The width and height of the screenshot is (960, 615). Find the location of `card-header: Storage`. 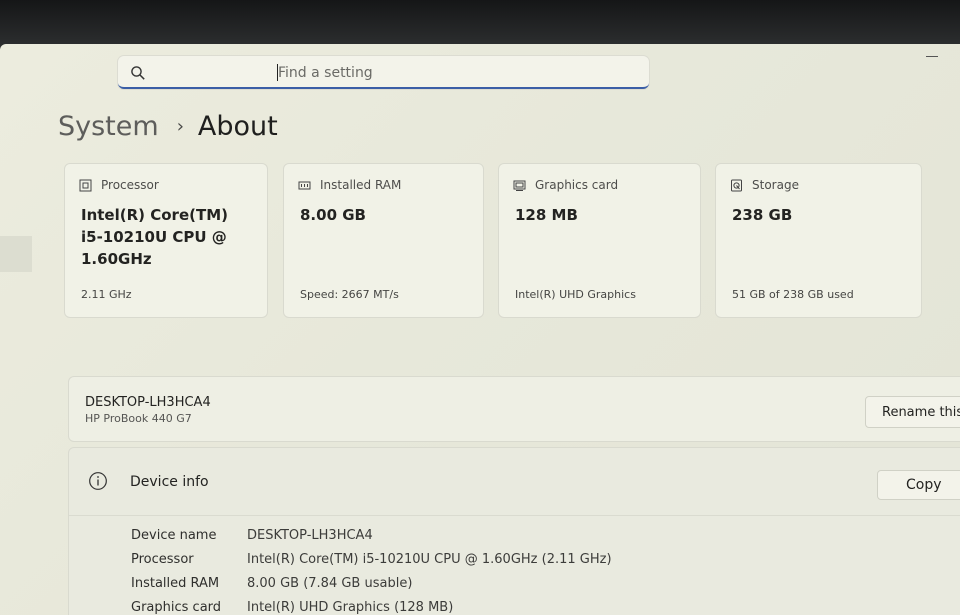

card-header: Storage is located at coordinates (764, 185).